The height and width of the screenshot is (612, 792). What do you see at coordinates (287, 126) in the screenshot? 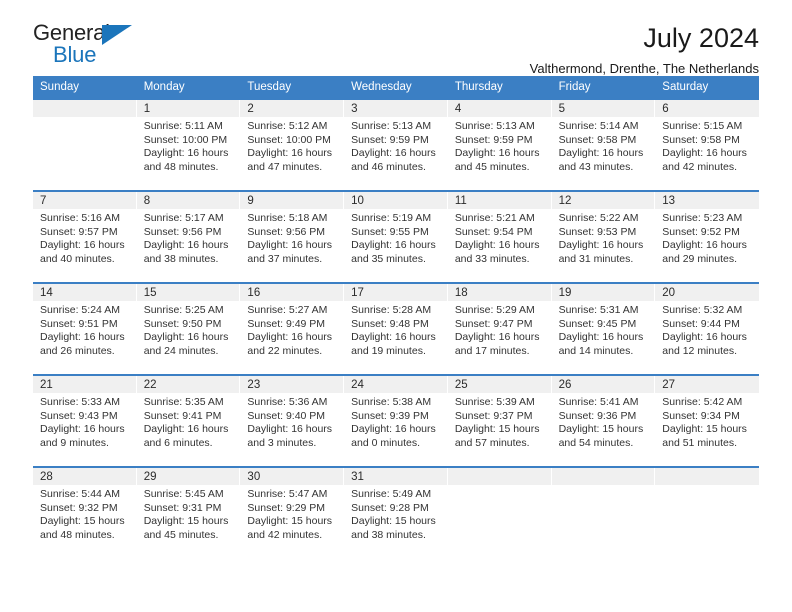
I see `day-info-line: Sunrise: 5:12 AM` at bounding box center [287, 126].